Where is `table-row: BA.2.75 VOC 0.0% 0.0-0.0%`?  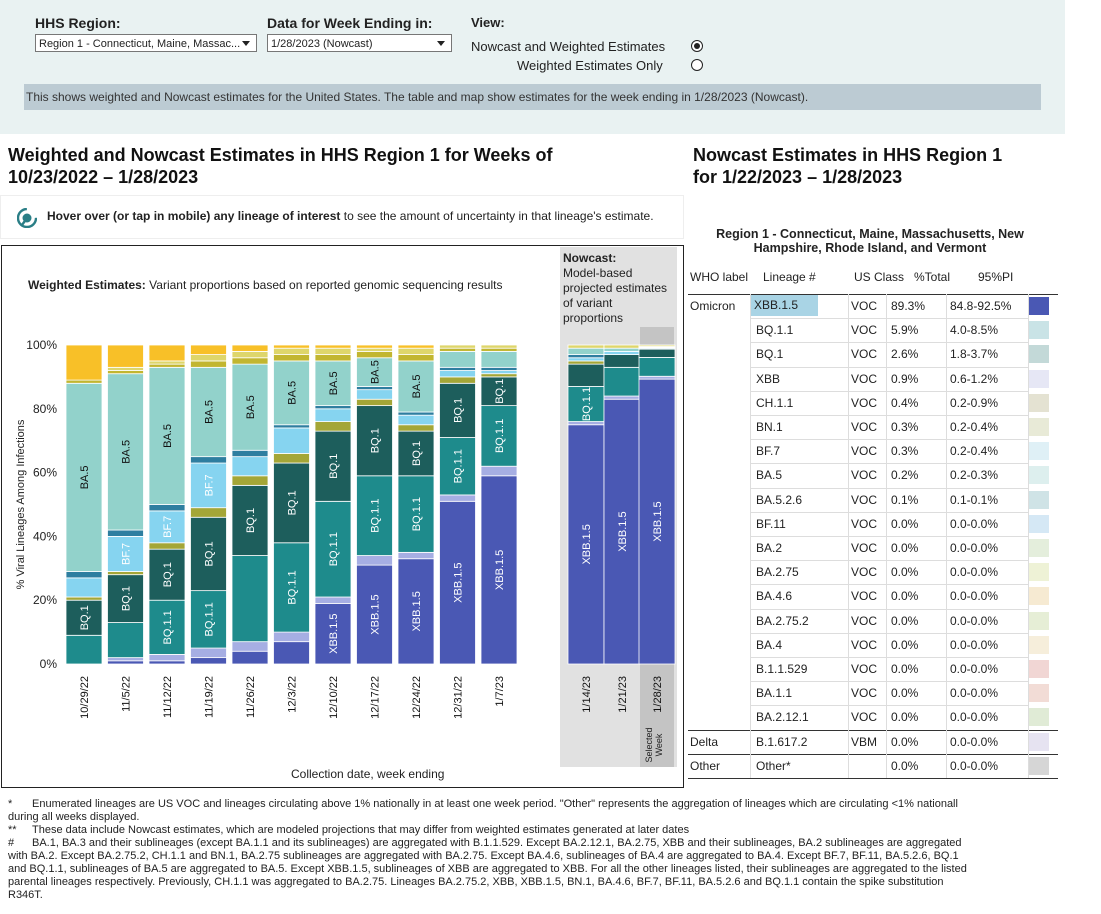 table-row: BA.2.75 VOC 0.0% 0.0-0.0% is located at coordinates (873, 572).